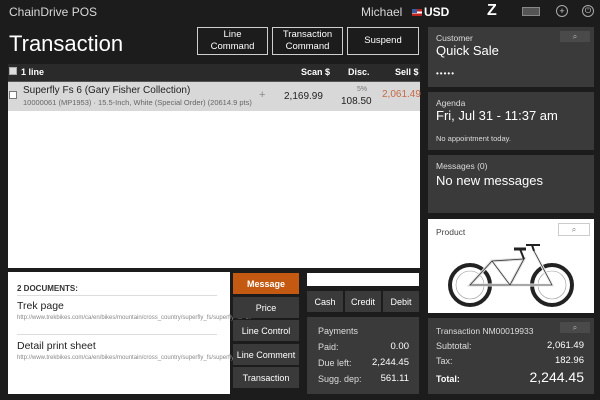  Describe the element at coordinates (328, 347) in the screenshot. I see `paid-label: Paid:` at that location.